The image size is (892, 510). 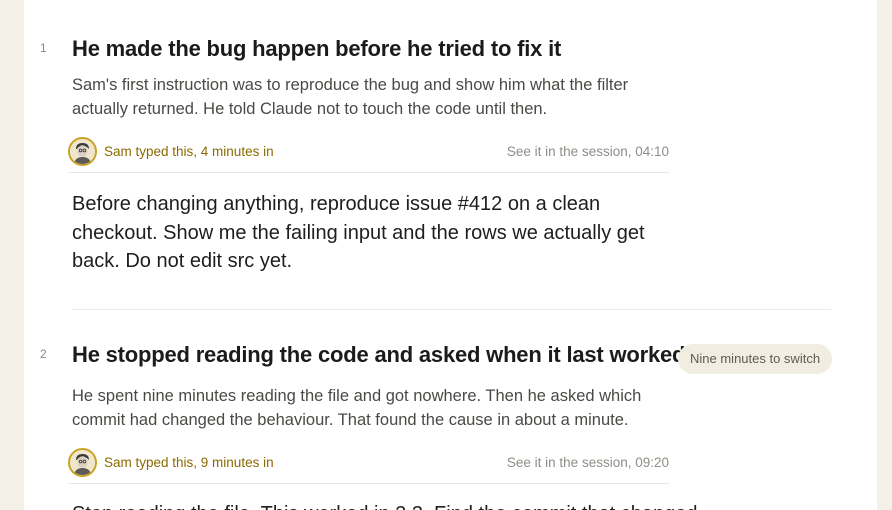 What do you see at coordinates (189, 151) in the screenshot?
I see `typed-by-label: Sam typed this, 4 minutes in` at bounding box center [189, 151].